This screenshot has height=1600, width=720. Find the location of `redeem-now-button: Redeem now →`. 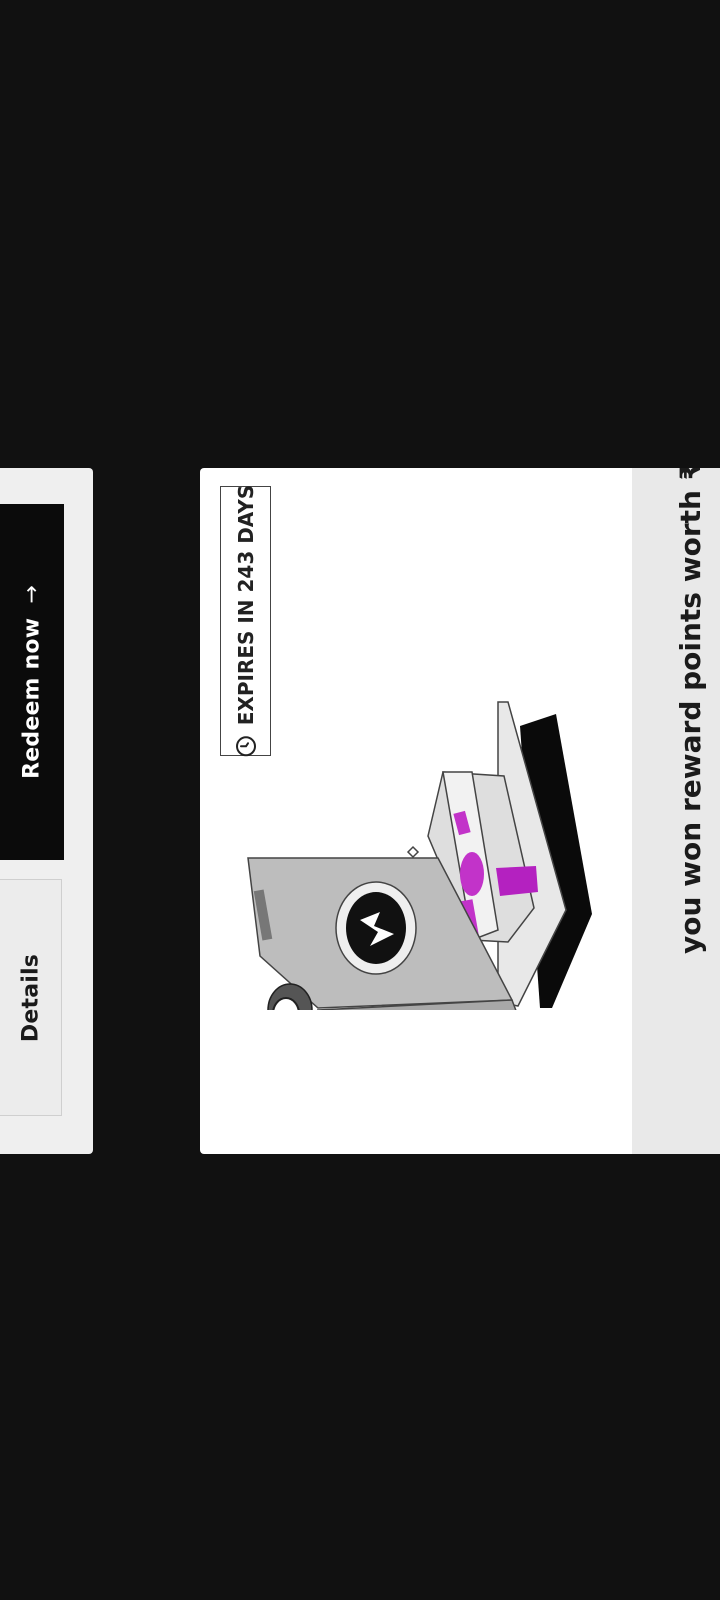

redeem-now-button: Redeem now → is located at coordinates (32, 682).